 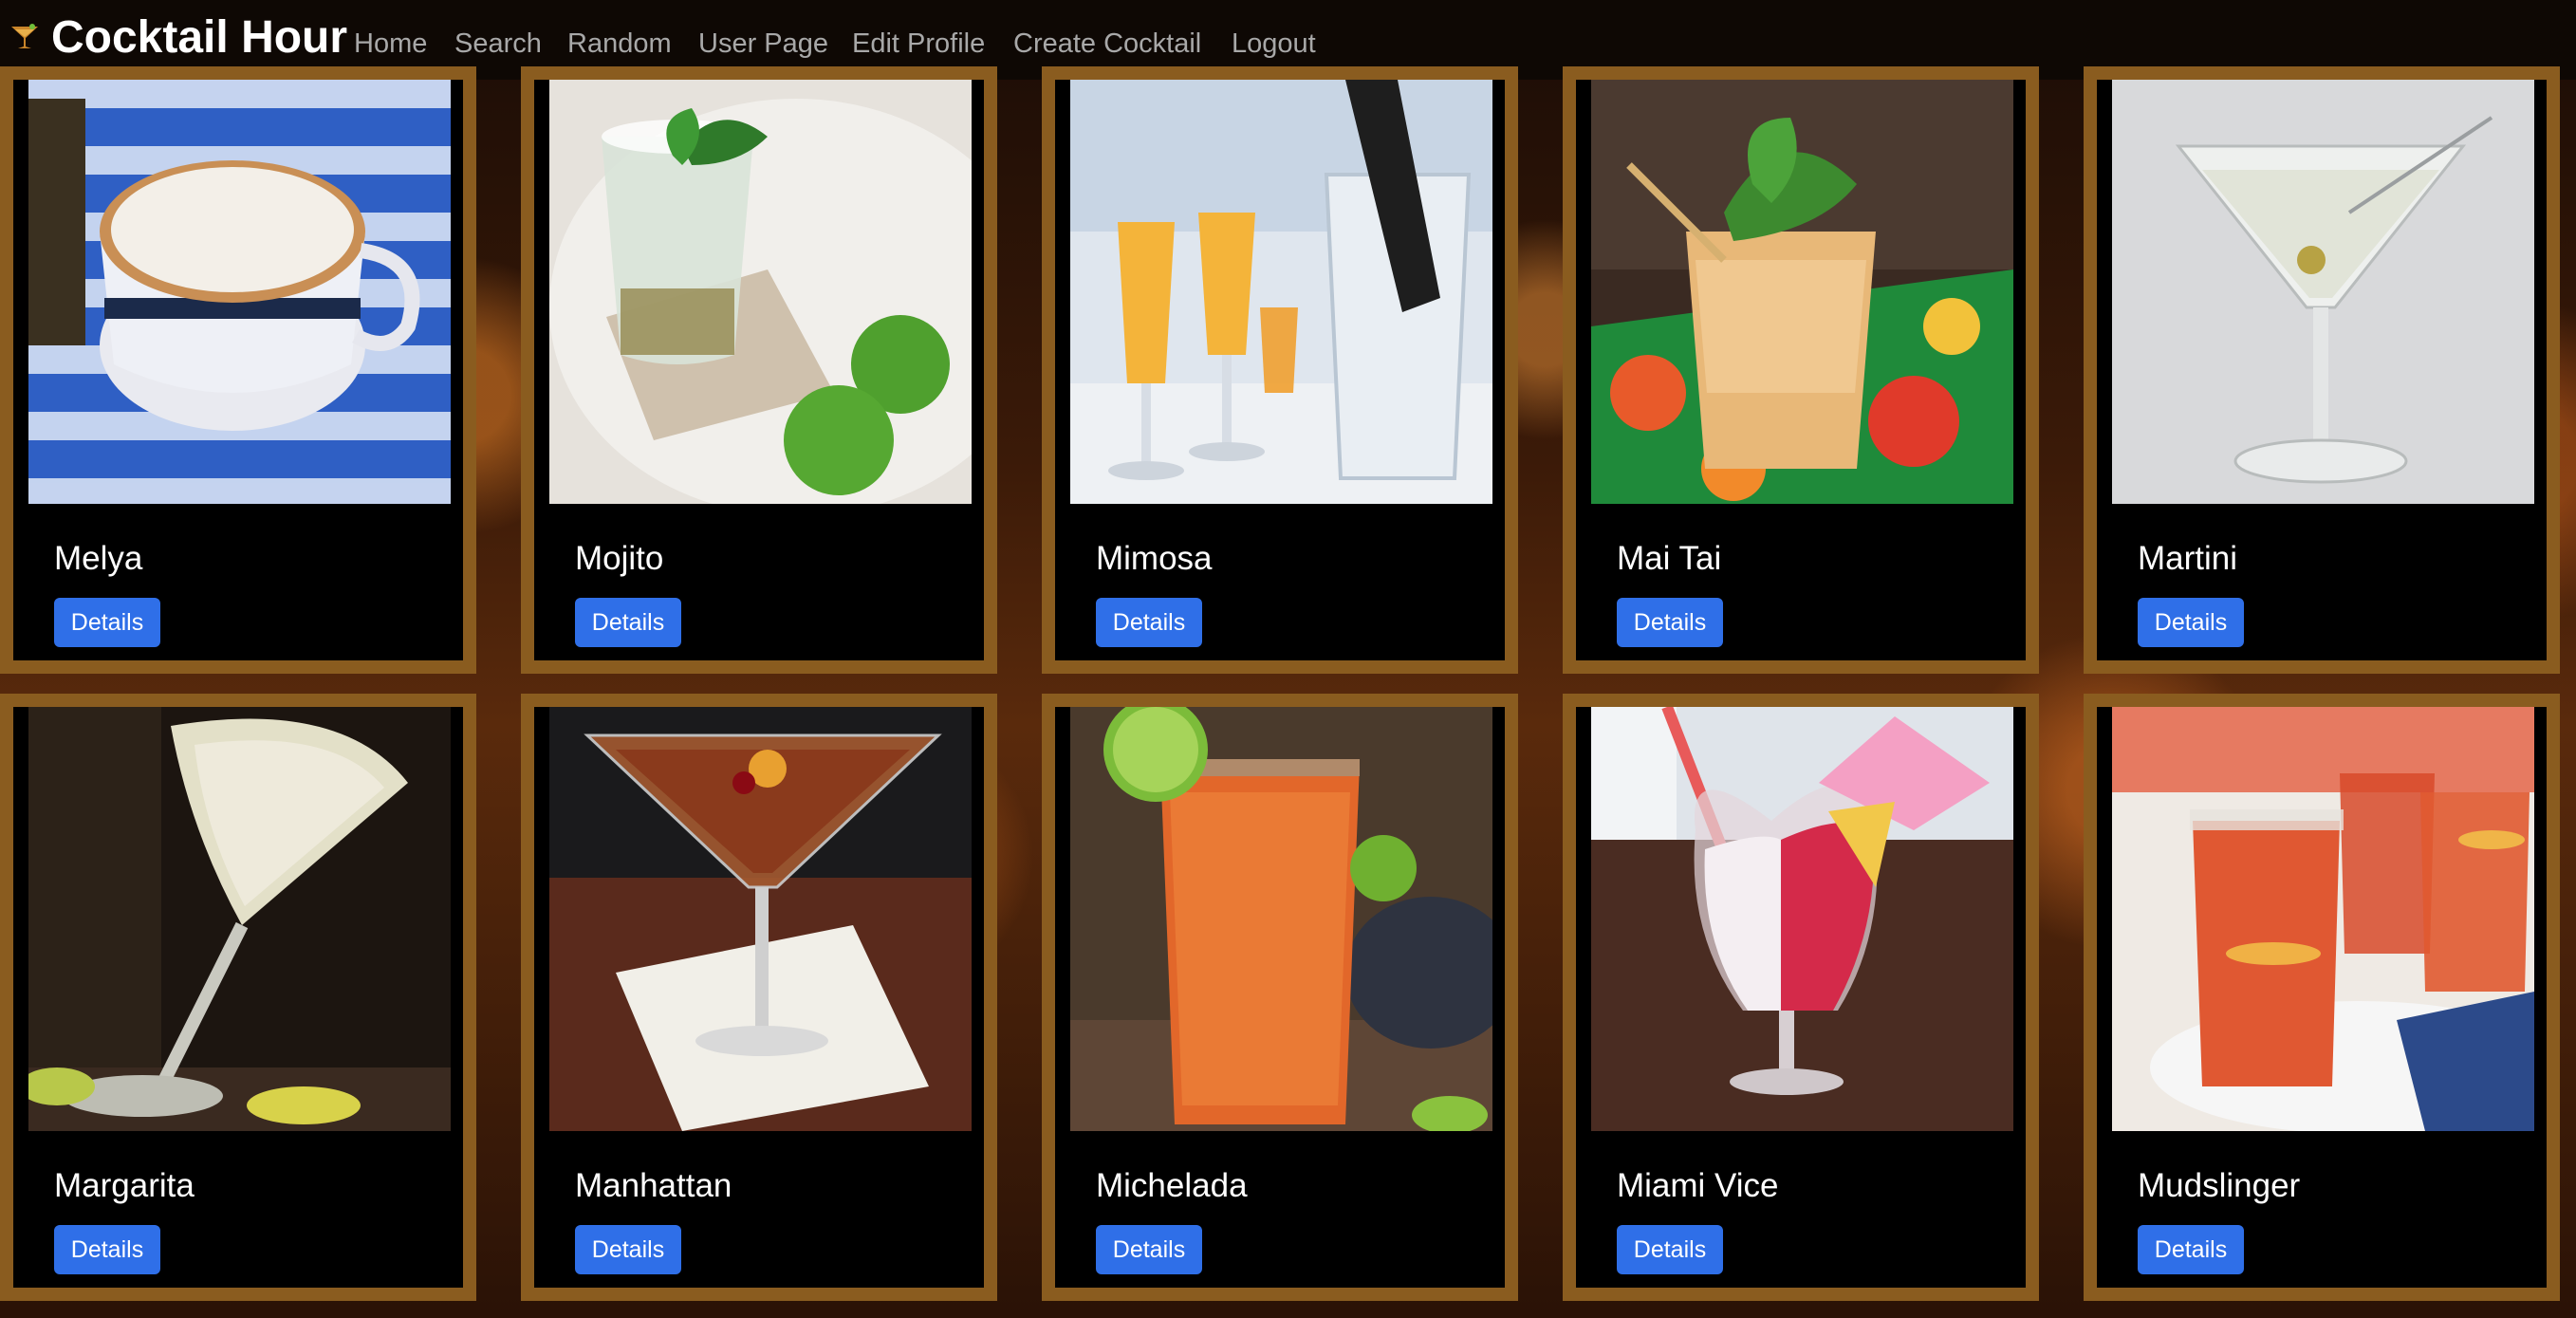 I want to click on cocktail-name: Miami Vice, so click(x=1698, y=1185).